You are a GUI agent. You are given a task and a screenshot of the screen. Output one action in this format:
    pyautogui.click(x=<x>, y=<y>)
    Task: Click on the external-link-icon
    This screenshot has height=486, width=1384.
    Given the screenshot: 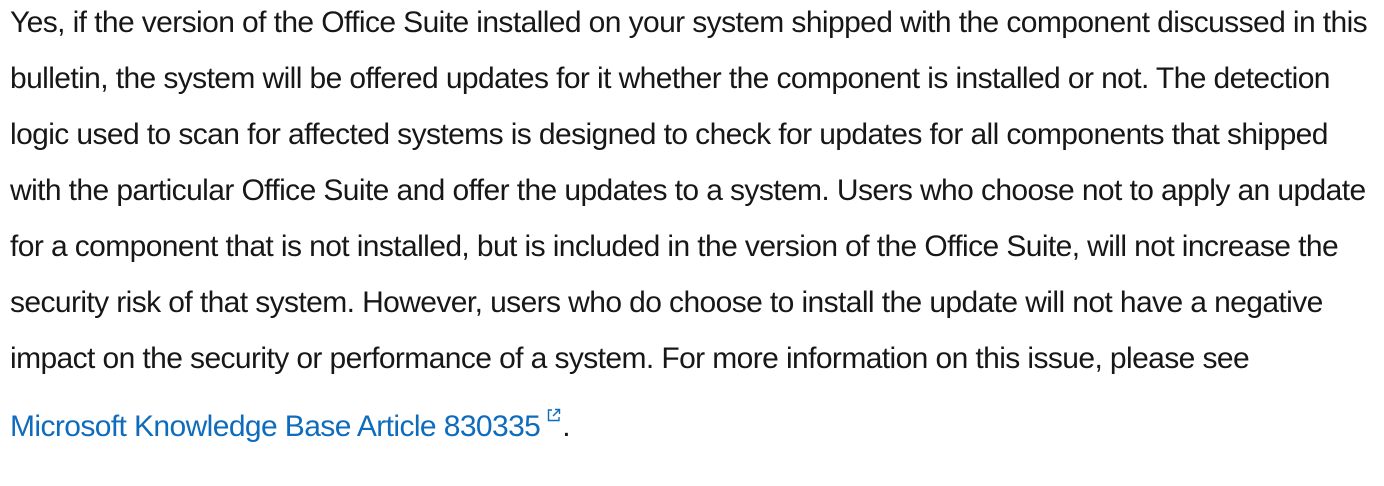 What is the action you would take?
    pyautogui.click(x=553, y=404)
    